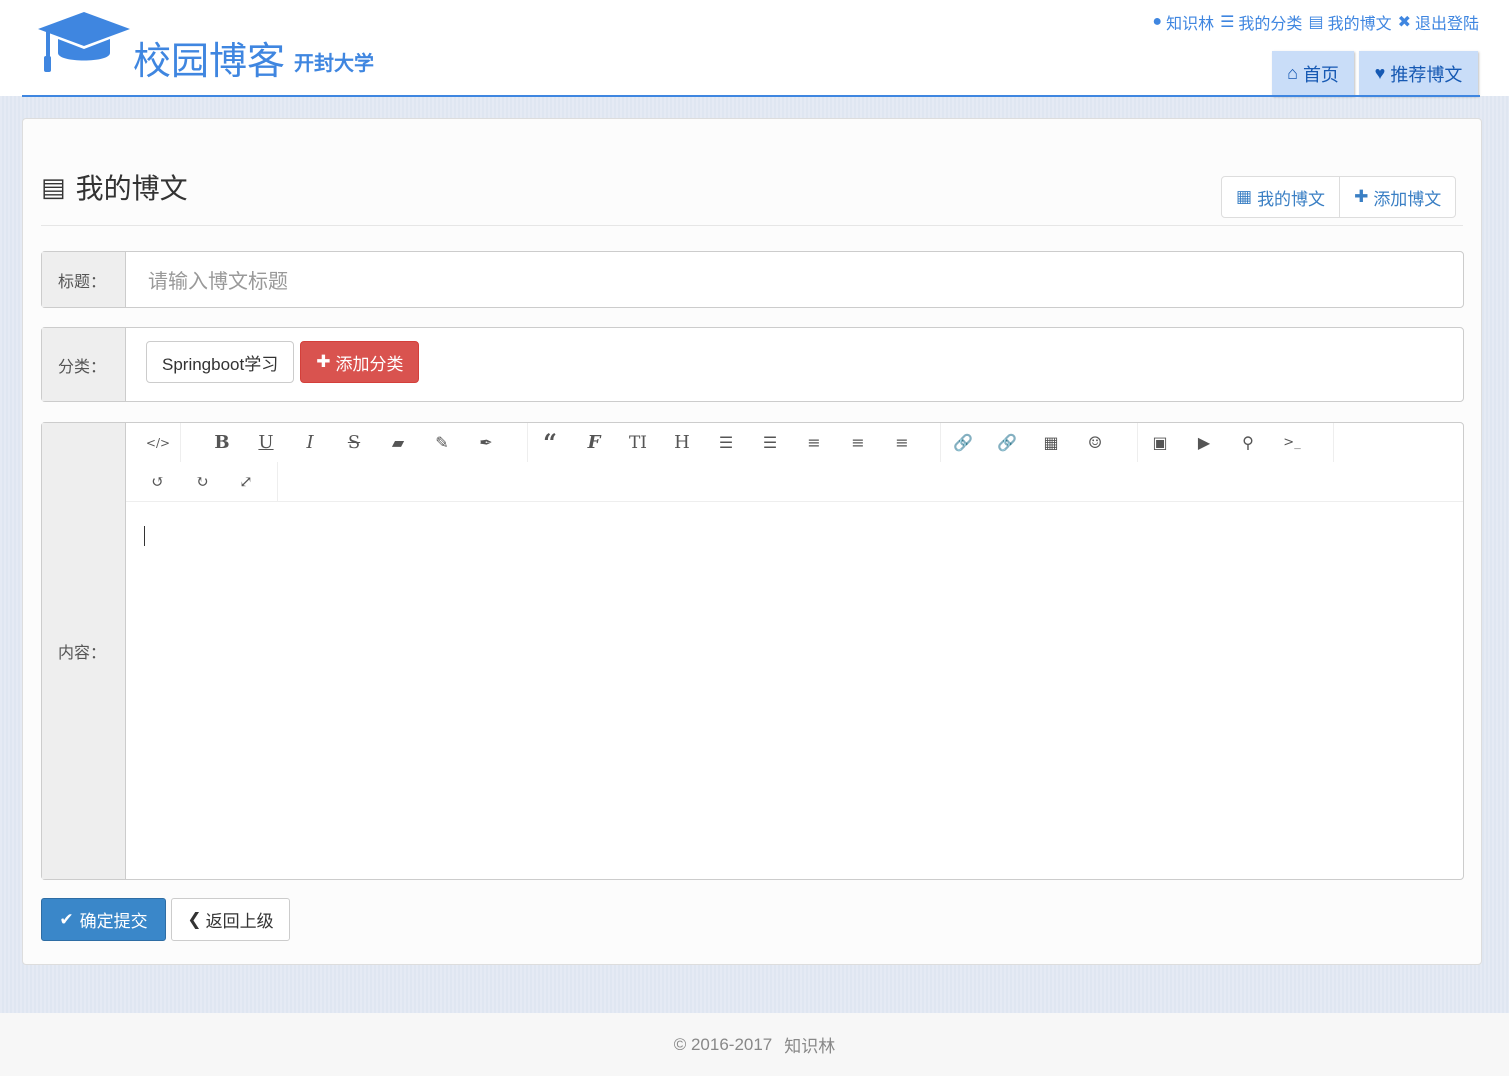 The height and width of the screenshot is (1076, 1509). What do you see at coordinates (84, 651) in the screenshot?
I see `content-label: 内容：` at bounding box center [84, 651].